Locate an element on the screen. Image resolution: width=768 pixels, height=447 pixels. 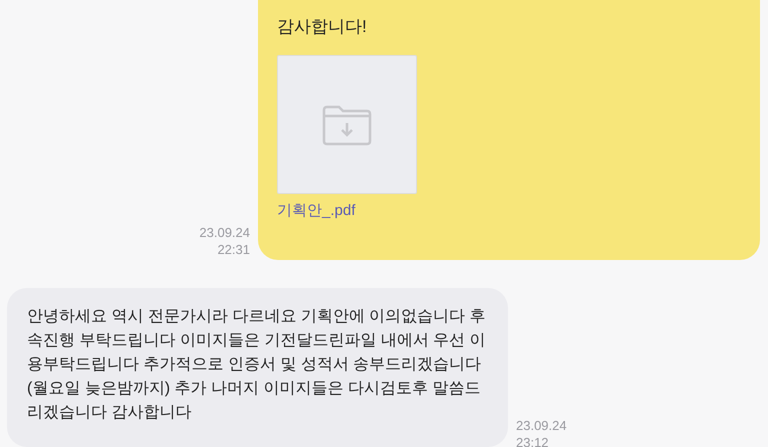
message-text: 감사합니다! is located at coordinates (322, 27).